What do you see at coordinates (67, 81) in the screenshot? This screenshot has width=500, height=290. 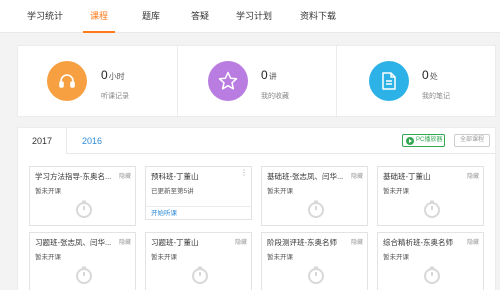 I see `headphones-icon` at bounding box center [67, 81].